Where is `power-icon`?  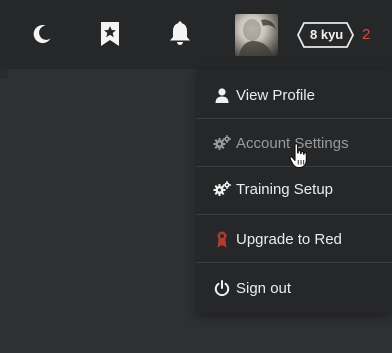 power-icon is located at coordinates (222, 288).